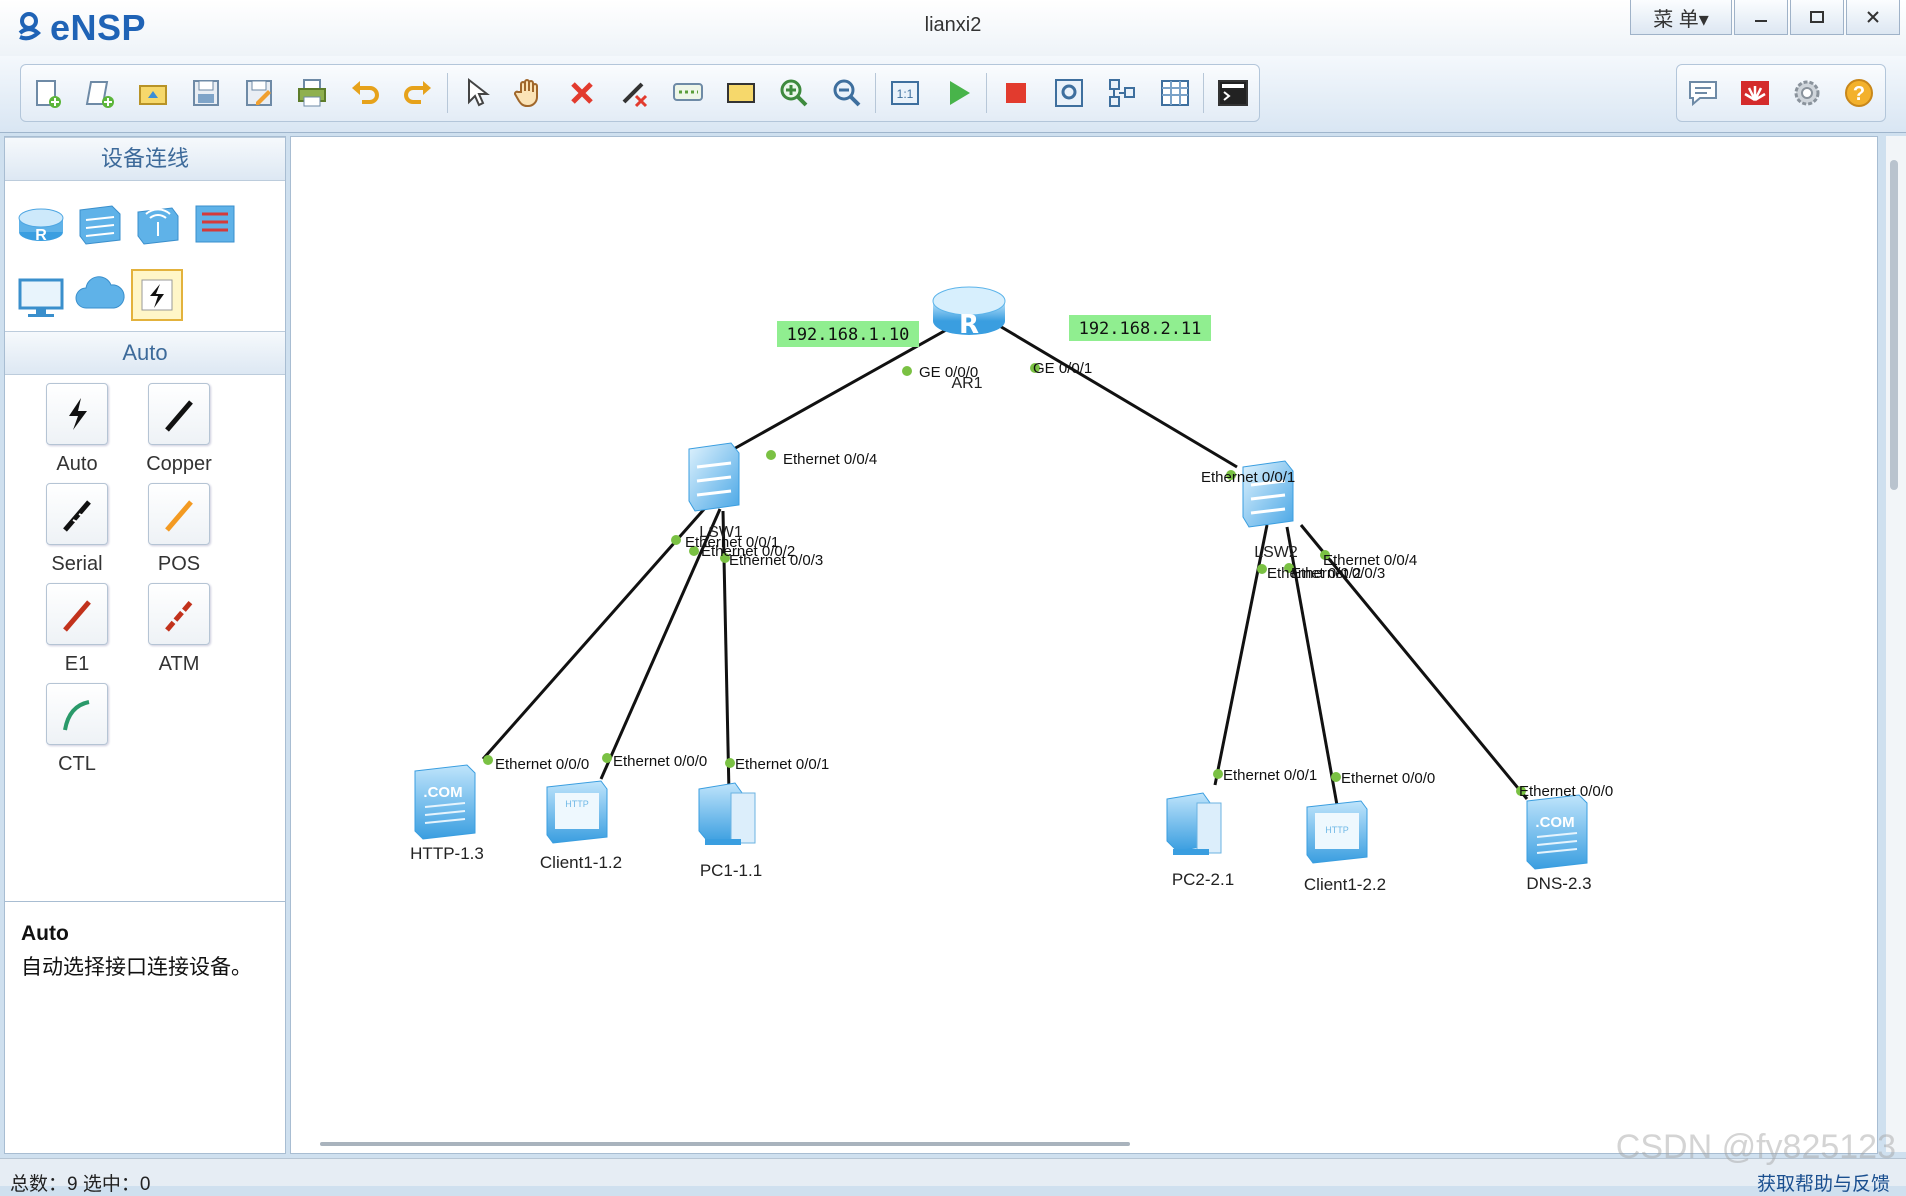  What do you see at coordinates (1117, 396) in the screenshot?
I see `link-ar1-lsw2` at bounding box center [1117, 396].